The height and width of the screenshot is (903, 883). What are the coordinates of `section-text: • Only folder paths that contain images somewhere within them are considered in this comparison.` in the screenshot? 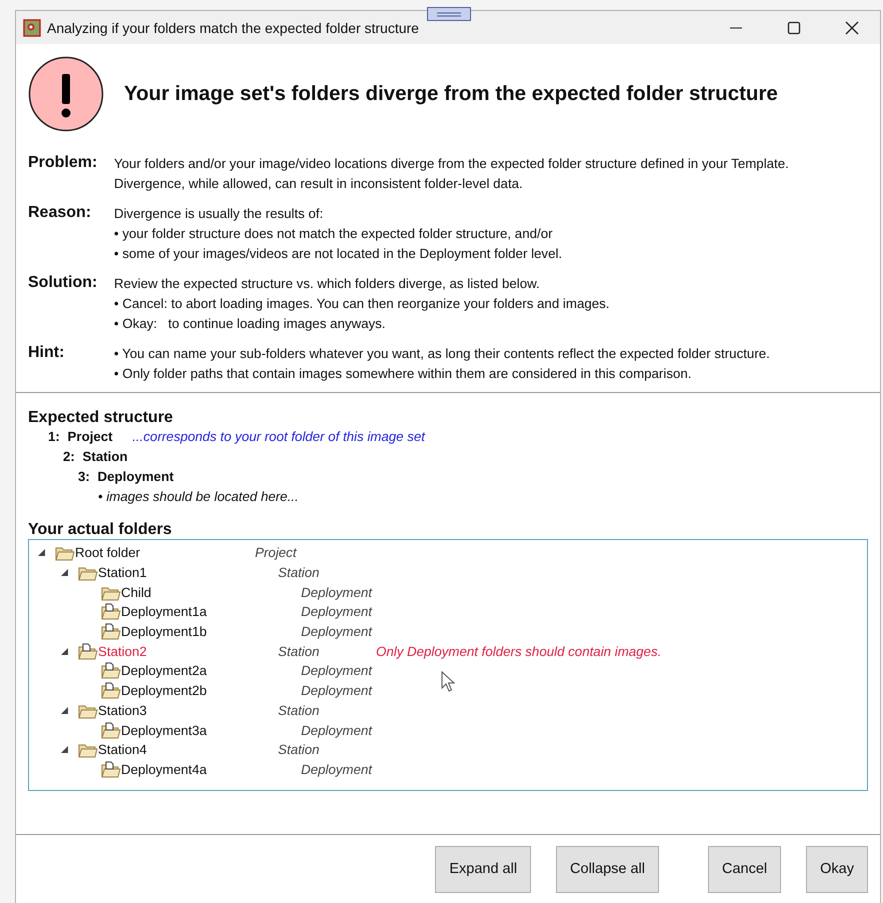 It's located at (403, 374).